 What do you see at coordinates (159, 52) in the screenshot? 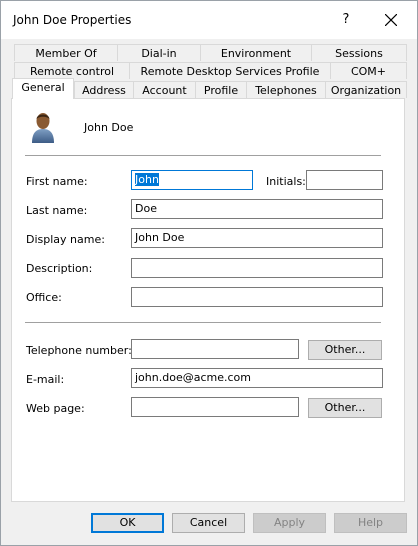
I see `tab-dial-in: Dial-in` at bounding box center [159, 52].